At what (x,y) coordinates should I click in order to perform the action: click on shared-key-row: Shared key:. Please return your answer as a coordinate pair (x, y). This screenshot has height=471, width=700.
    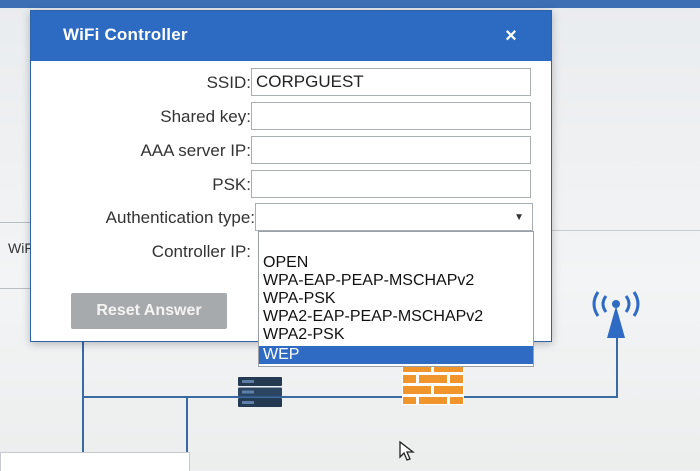
    Looking at the image, I should click on (291, 117).